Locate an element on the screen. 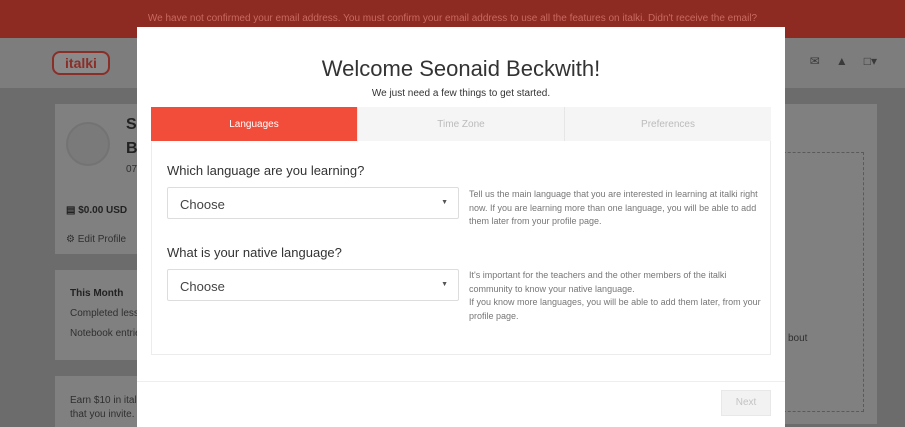  tab-time-zone: Time Zone is located at coordinates (461, 124).